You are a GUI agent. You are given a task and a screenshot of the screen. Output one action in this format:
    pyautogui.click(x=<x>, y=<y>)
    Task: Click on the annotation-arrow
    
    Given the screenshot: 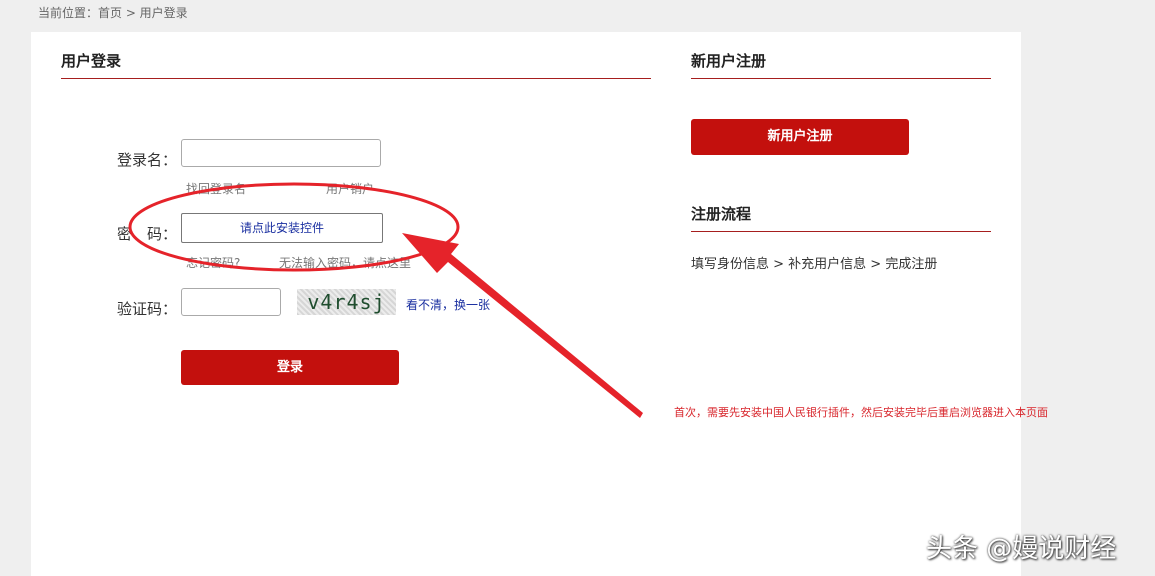 What is the action you would take?
    pyautogui.click(x=522, y=325)
    